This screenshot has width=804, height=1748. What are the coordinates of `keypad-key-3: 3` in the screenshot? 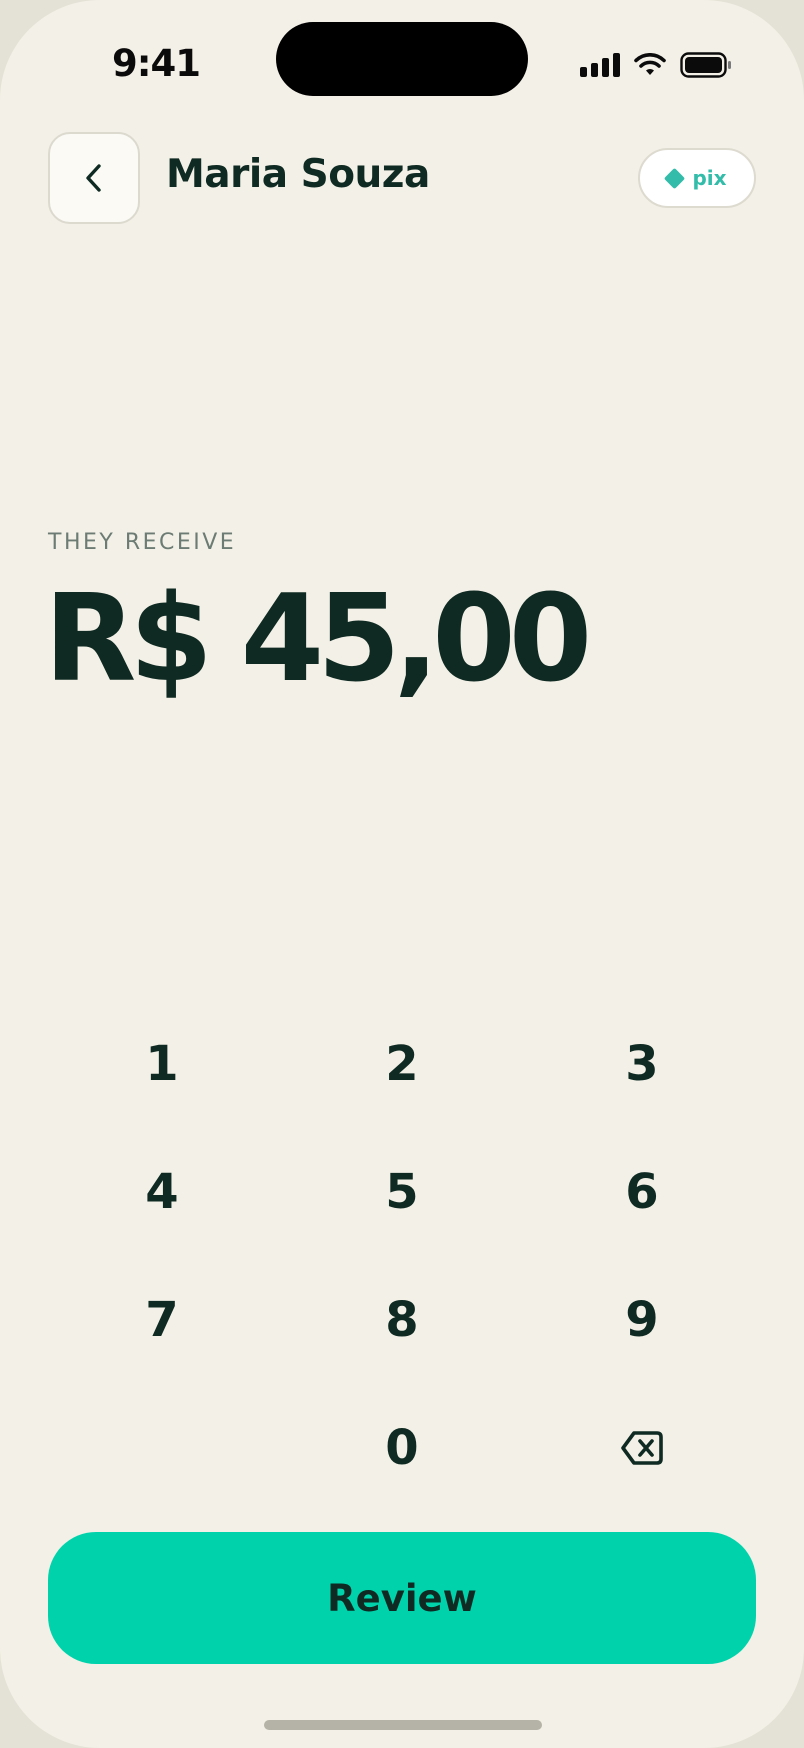 It's located at (642, 1064).